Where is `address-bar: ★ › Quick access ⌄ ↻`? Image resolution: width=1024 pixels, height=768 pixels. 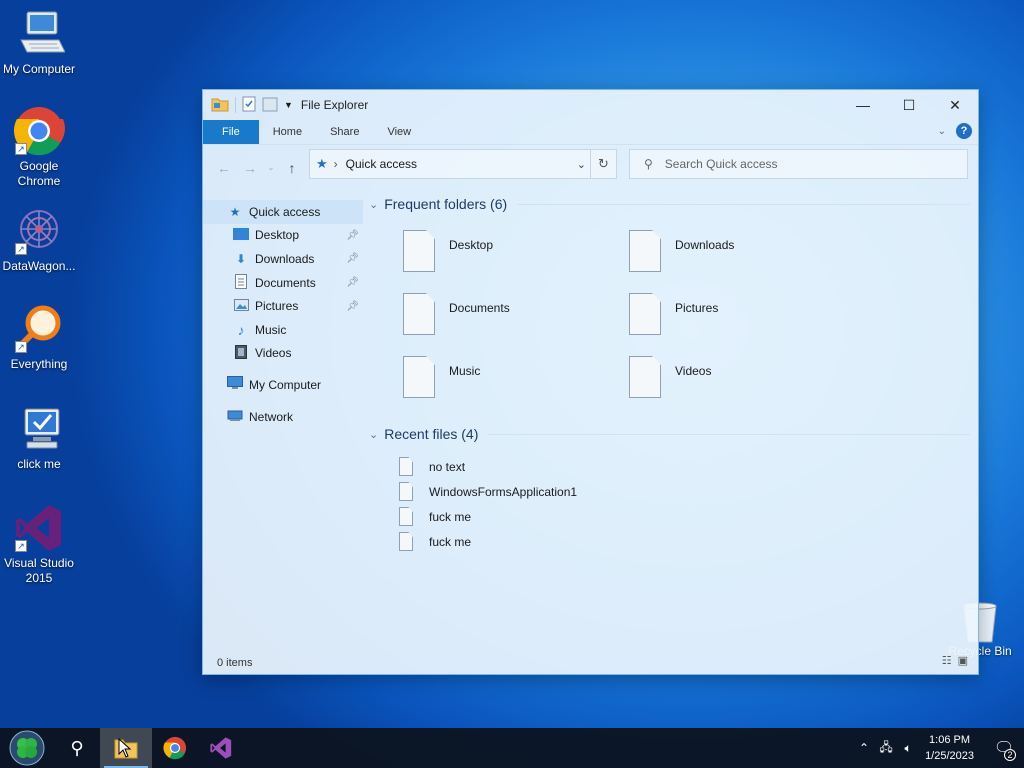 address-bar: ★ › Quick access ⌄ ↻ is located at coordinates (463, 164).